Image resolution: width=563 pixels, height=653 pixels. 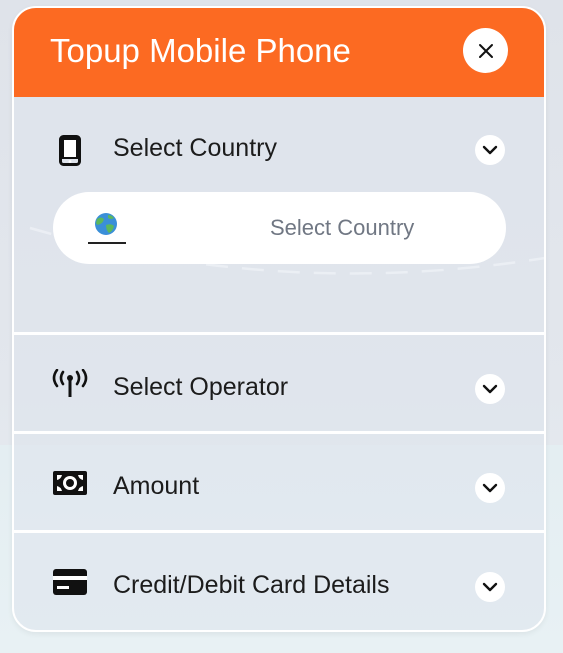 I want to click on close-icon, so click(x=485, y=50).